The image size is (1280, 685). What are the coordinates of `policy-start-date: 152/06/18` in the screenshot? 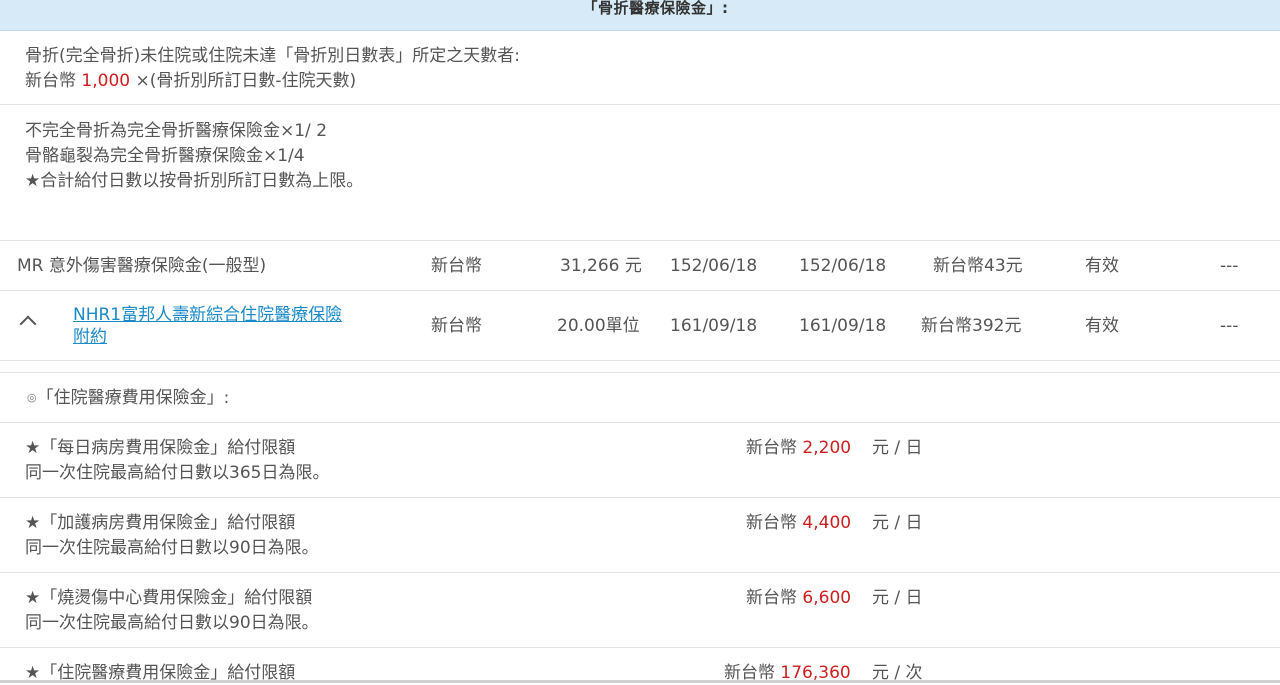 It's located at (714, 266).